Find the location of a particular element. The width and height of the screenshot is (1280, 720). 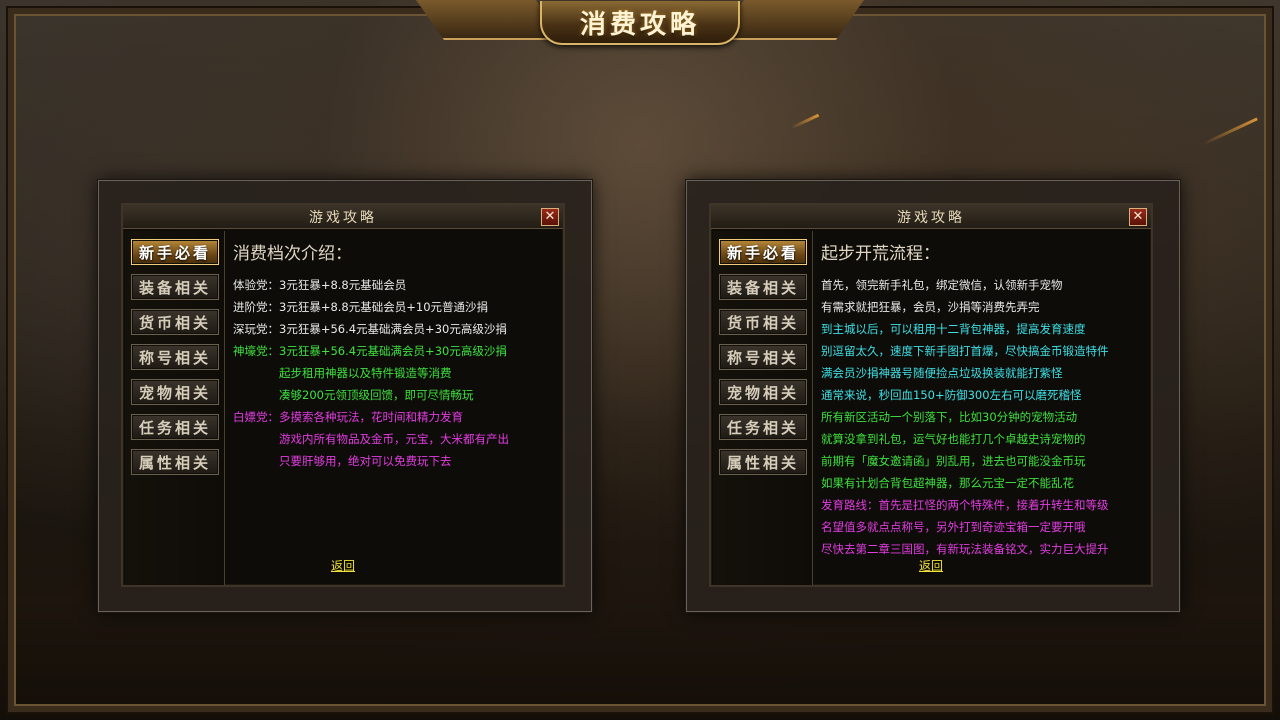

line-text: 就算没拿到礼包，运气好也能打几个卓越史诗宠物的 is located at coordinates (953, 439).